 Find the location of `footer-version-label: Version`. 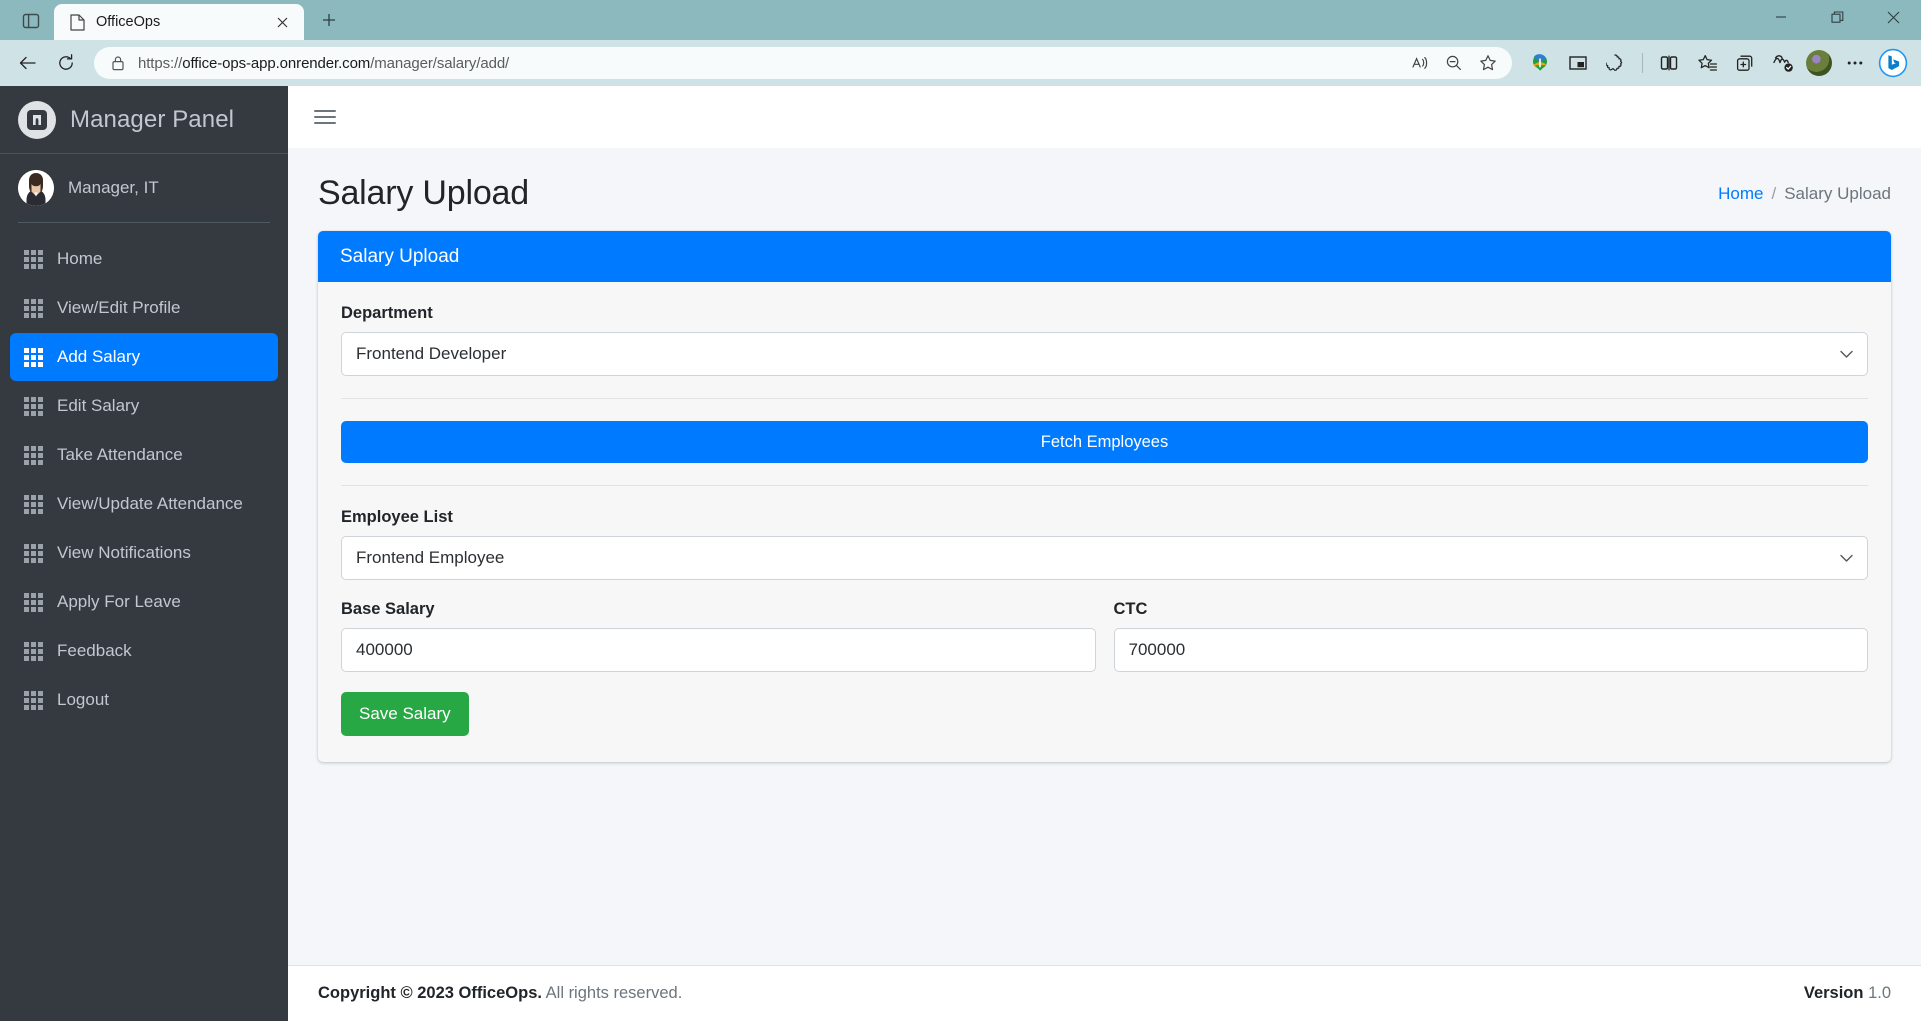

footer-version-label: Version is located at coordinates (1833, 993).